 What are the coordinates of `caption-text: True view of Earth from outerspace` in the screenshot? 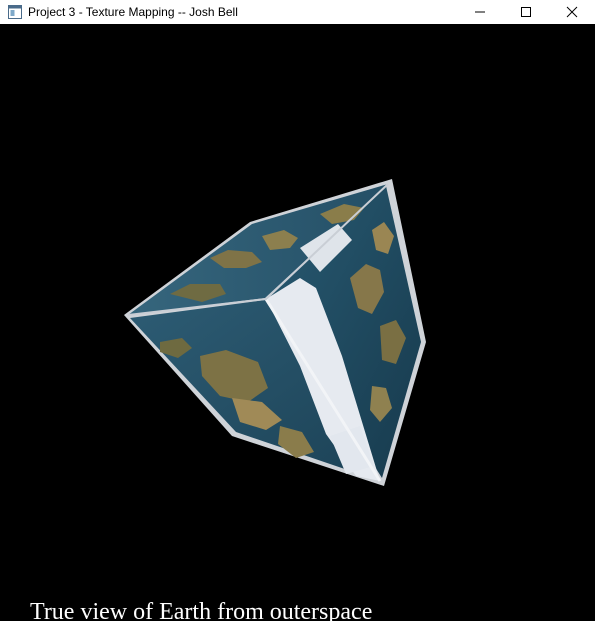 It's located at (201, 610).